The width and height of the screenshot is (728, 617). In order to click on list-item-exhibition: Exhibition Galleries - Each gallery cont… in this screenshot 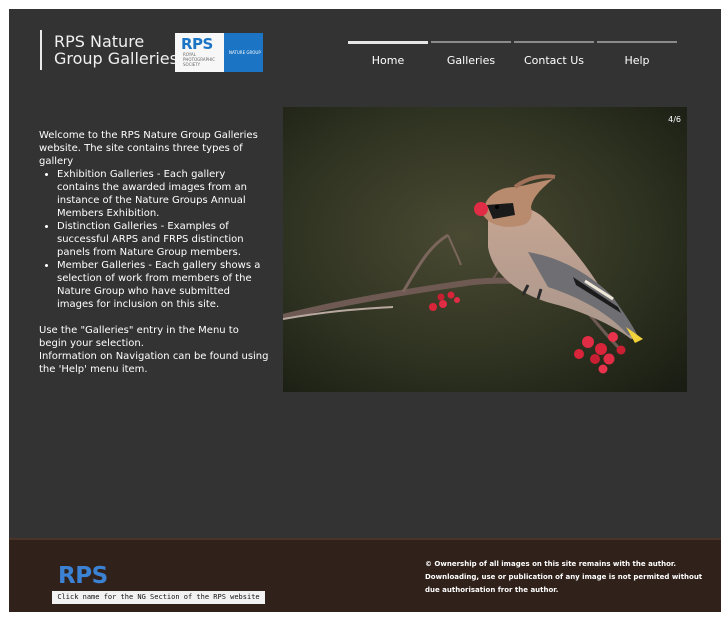, I will do `click(163, 194)`.